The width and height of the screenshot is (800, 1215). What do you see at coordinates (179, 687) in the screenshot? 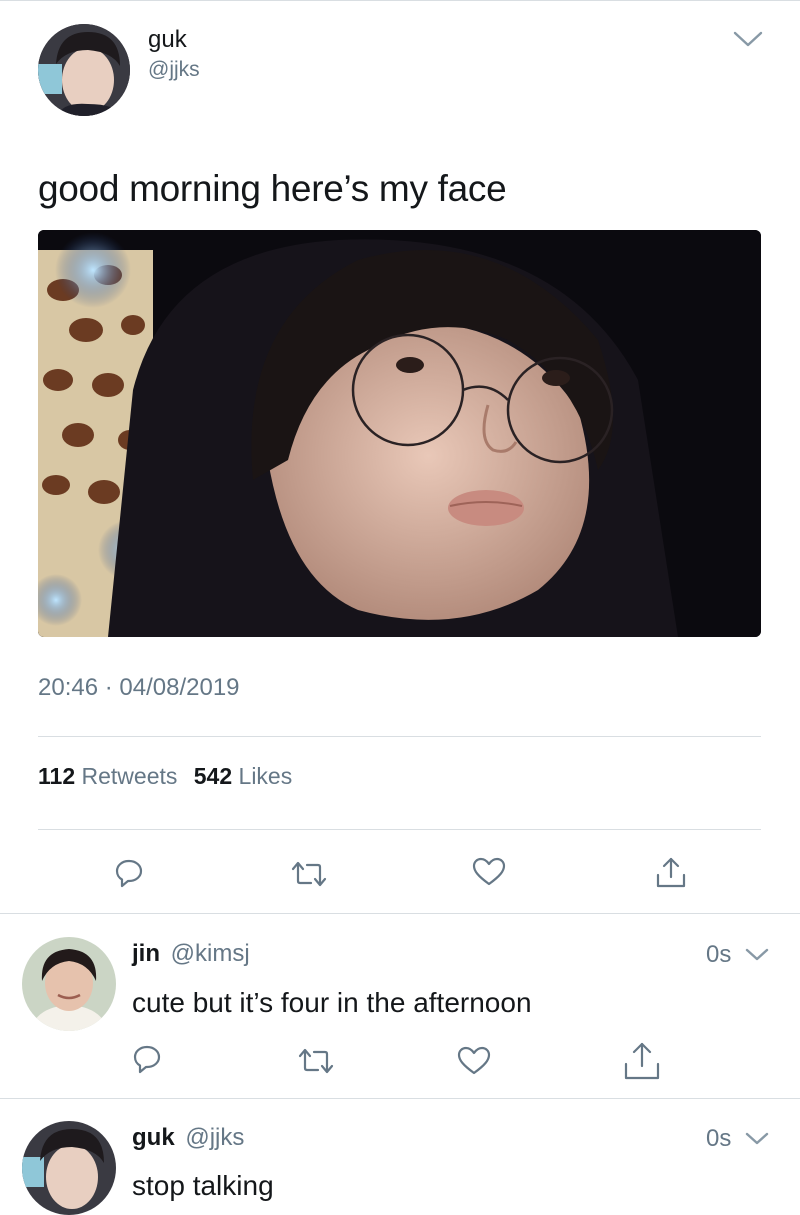
I see `tweet-date: 04/08/2019` at bounding box center [179, 687].